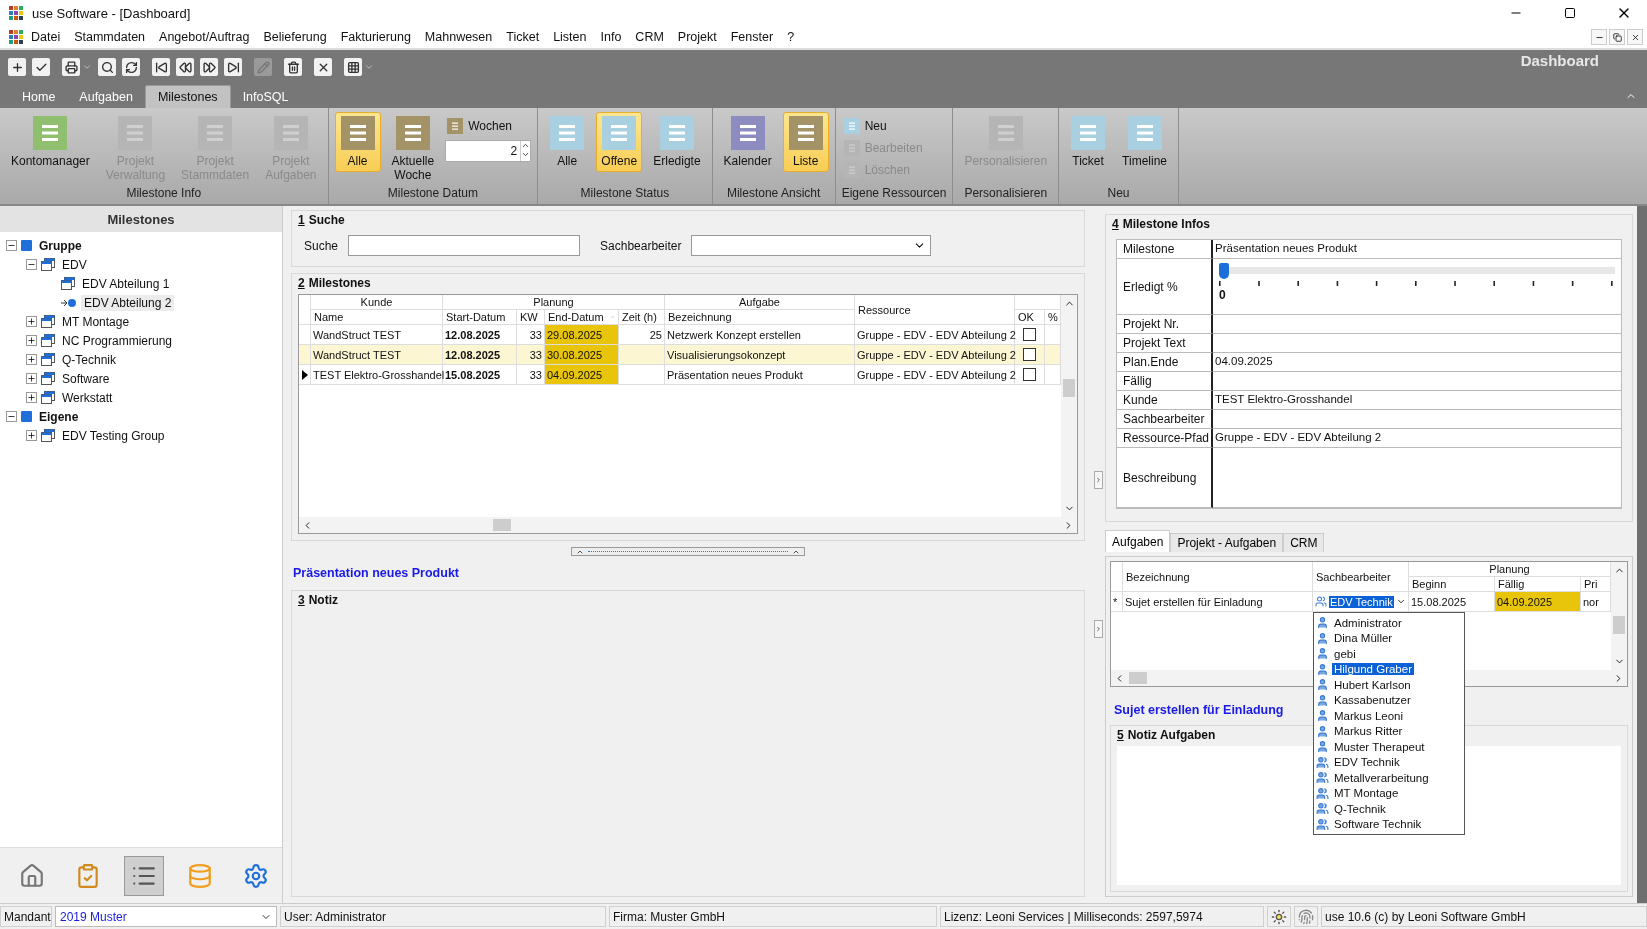  Describe the element at coordinates (1165, 362) in the screenshot. I see `field-label: Plan.Ende` at that location.